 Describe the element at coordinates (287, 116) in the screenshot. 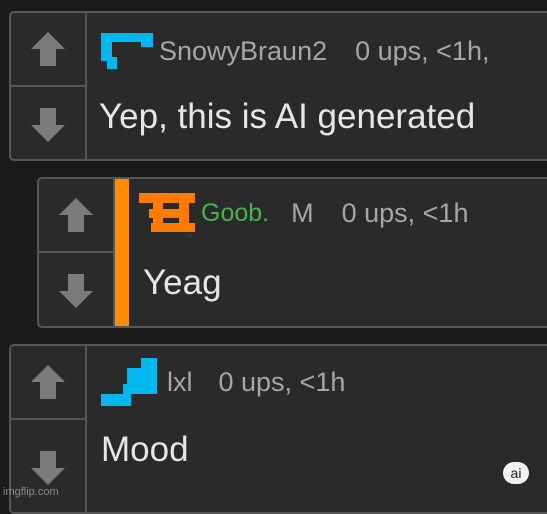

I see `comment-body: Yep, this is AI generated` at that location.